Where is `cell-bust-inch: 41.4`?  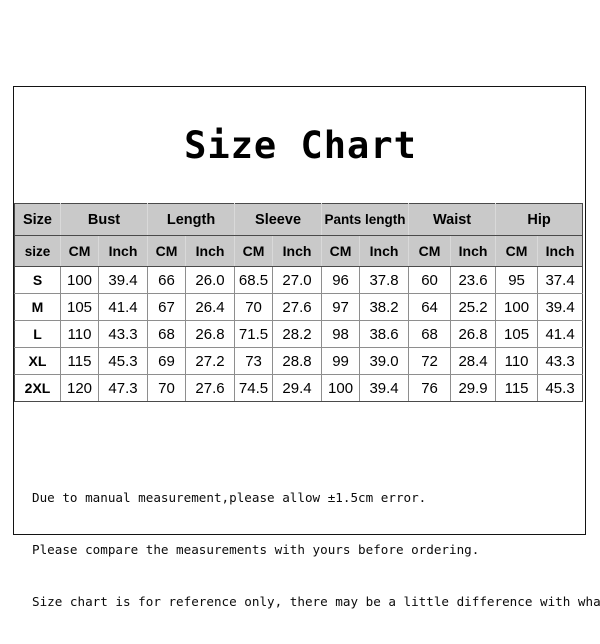
cell-bust-inch: 41.4 is located at coordinates (123, 307).